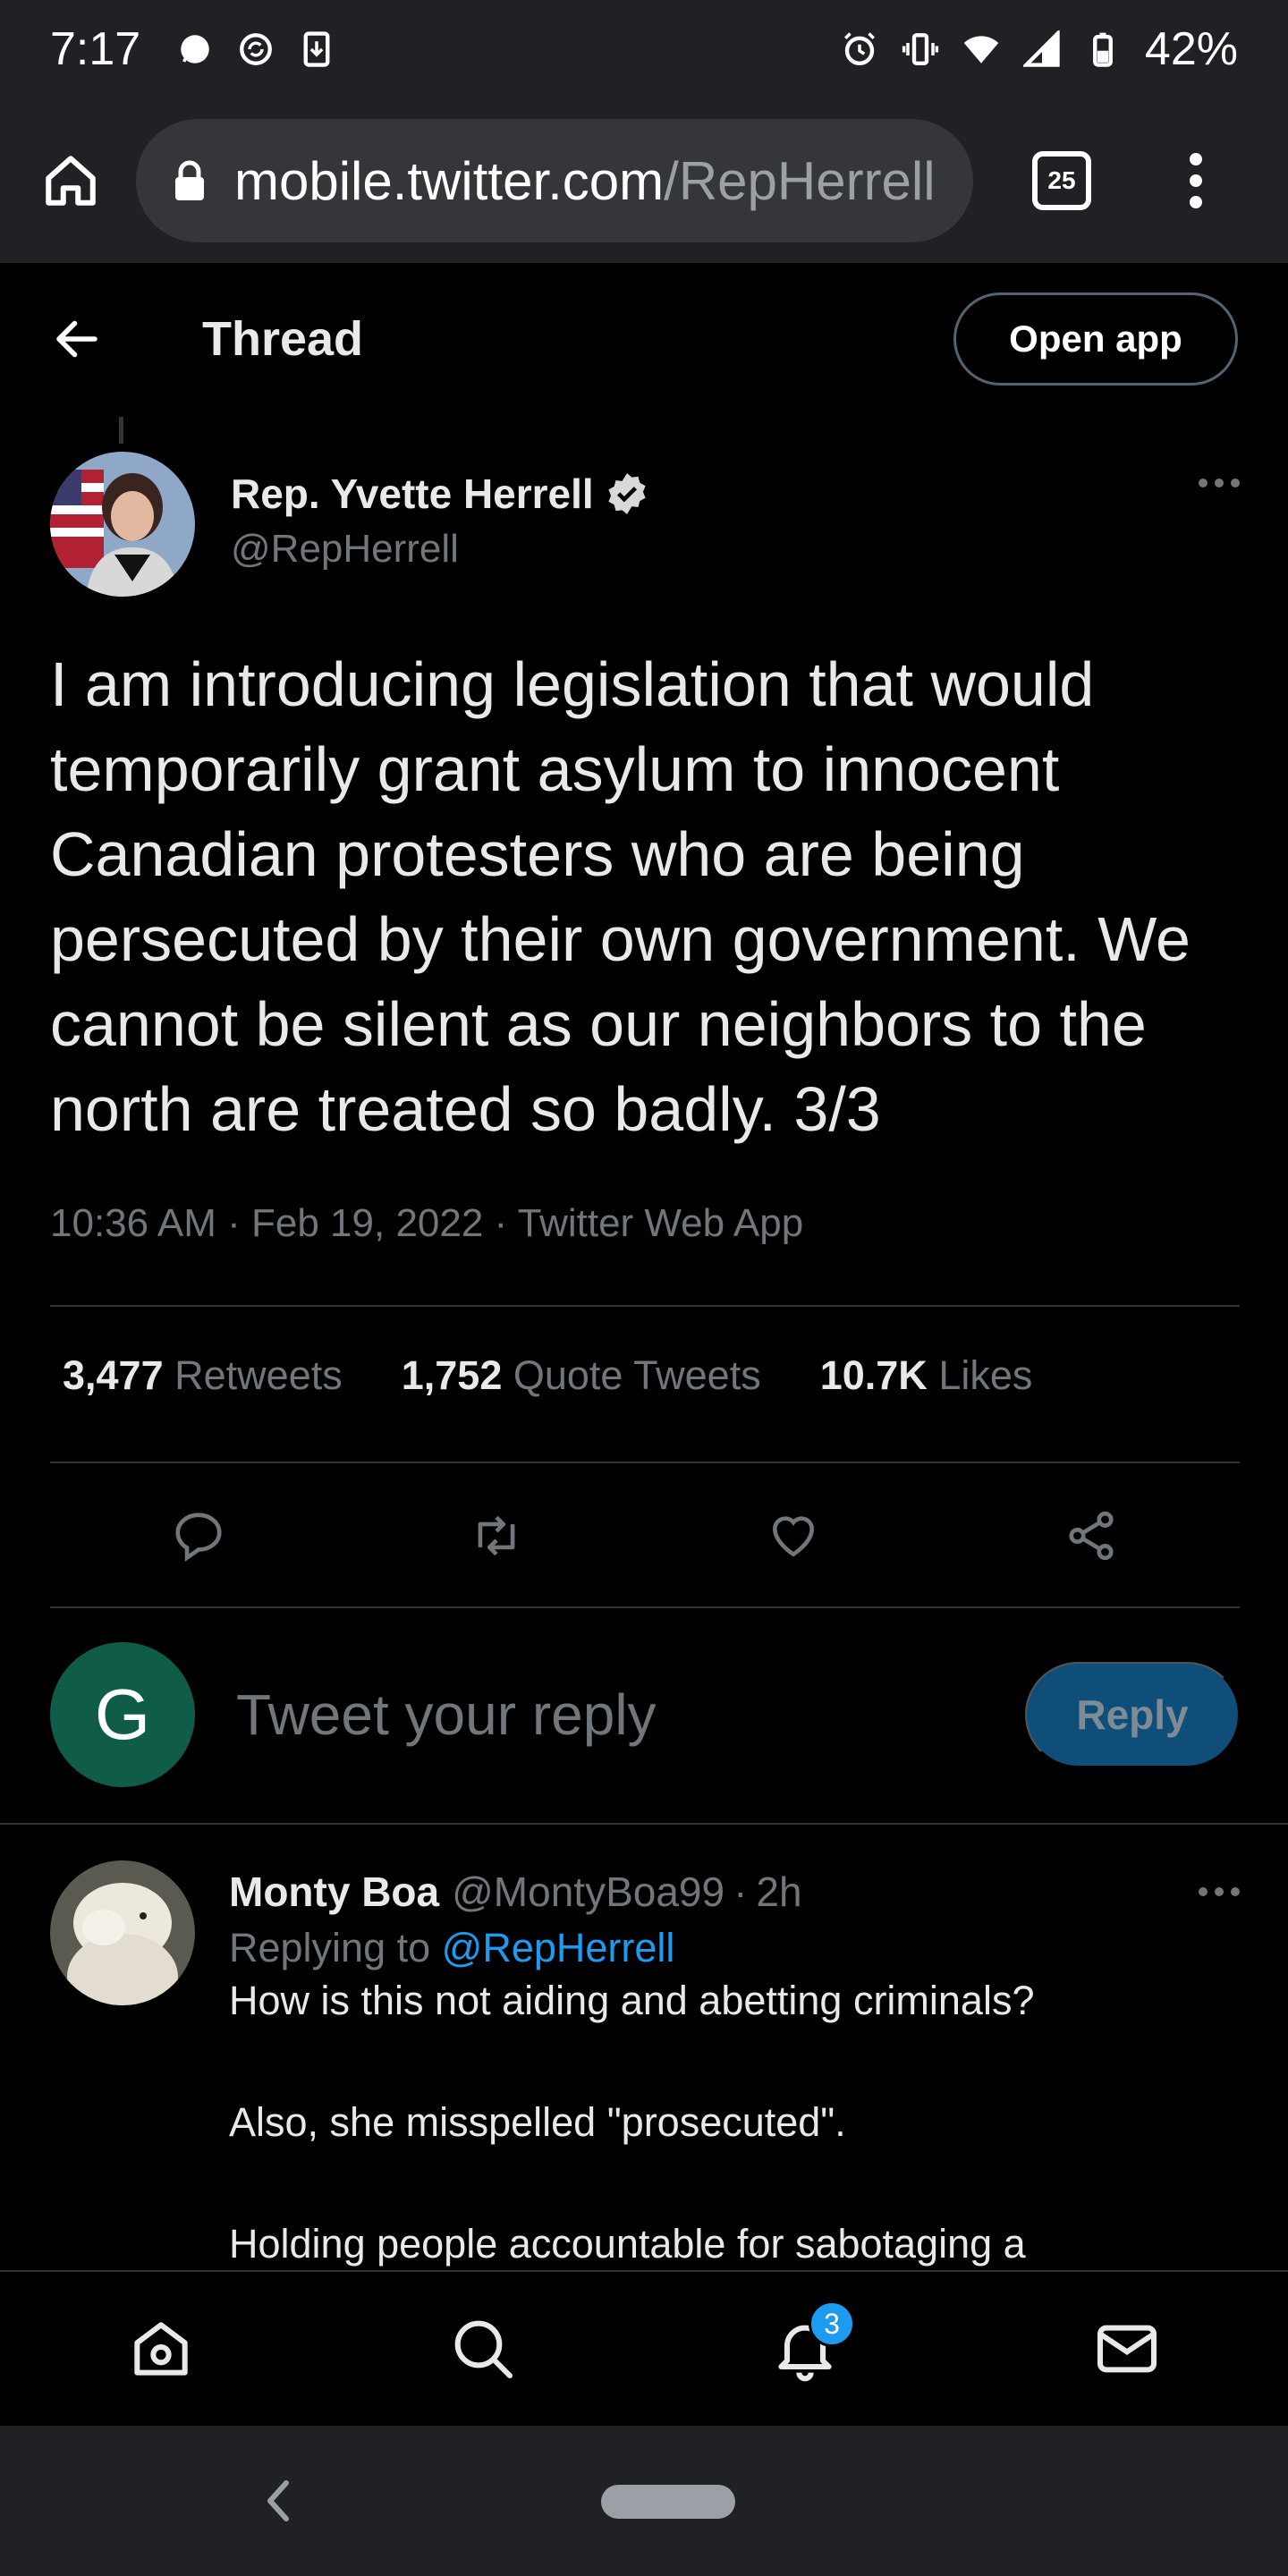 The image size is (1288, 2576). I want to click on verified-badge-icon, so click(627, 493).